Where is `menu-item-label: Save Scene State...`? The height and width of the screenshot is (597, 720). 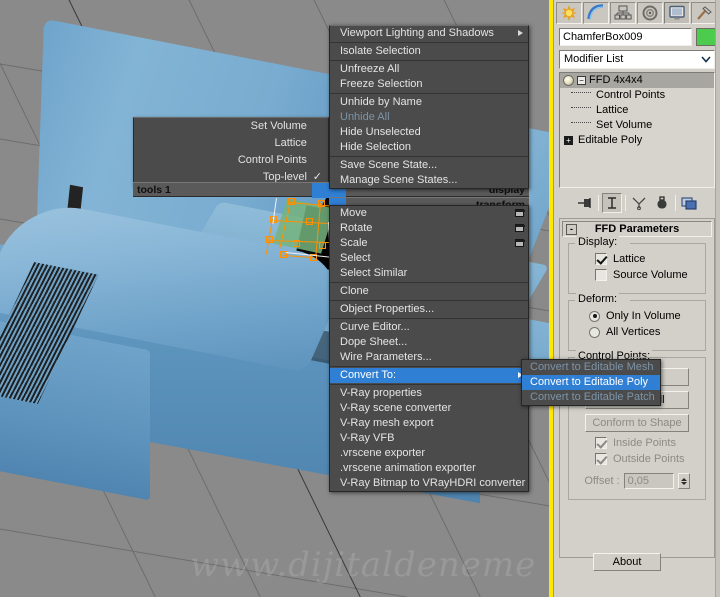
menu-item-label: Save Scene State... is located at coordinates (389, 165).